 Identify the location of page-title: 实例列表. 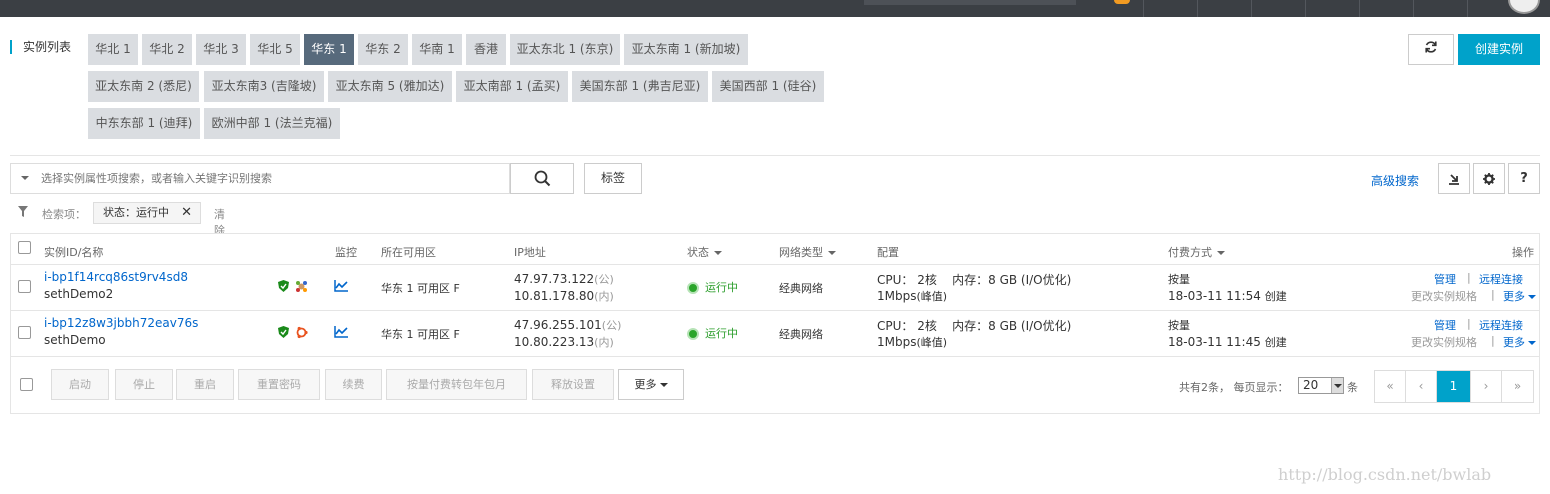
(40, 47).